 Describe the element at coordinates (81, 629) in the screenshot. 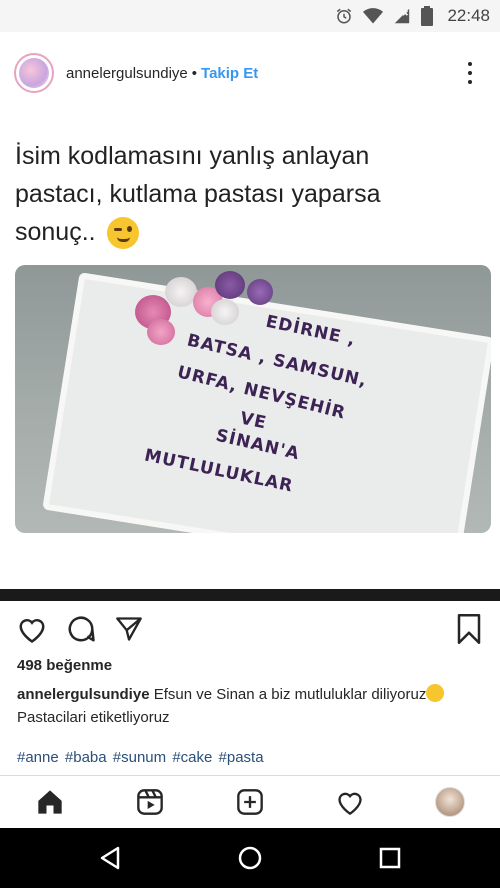

I see `comment-icon` at that location.